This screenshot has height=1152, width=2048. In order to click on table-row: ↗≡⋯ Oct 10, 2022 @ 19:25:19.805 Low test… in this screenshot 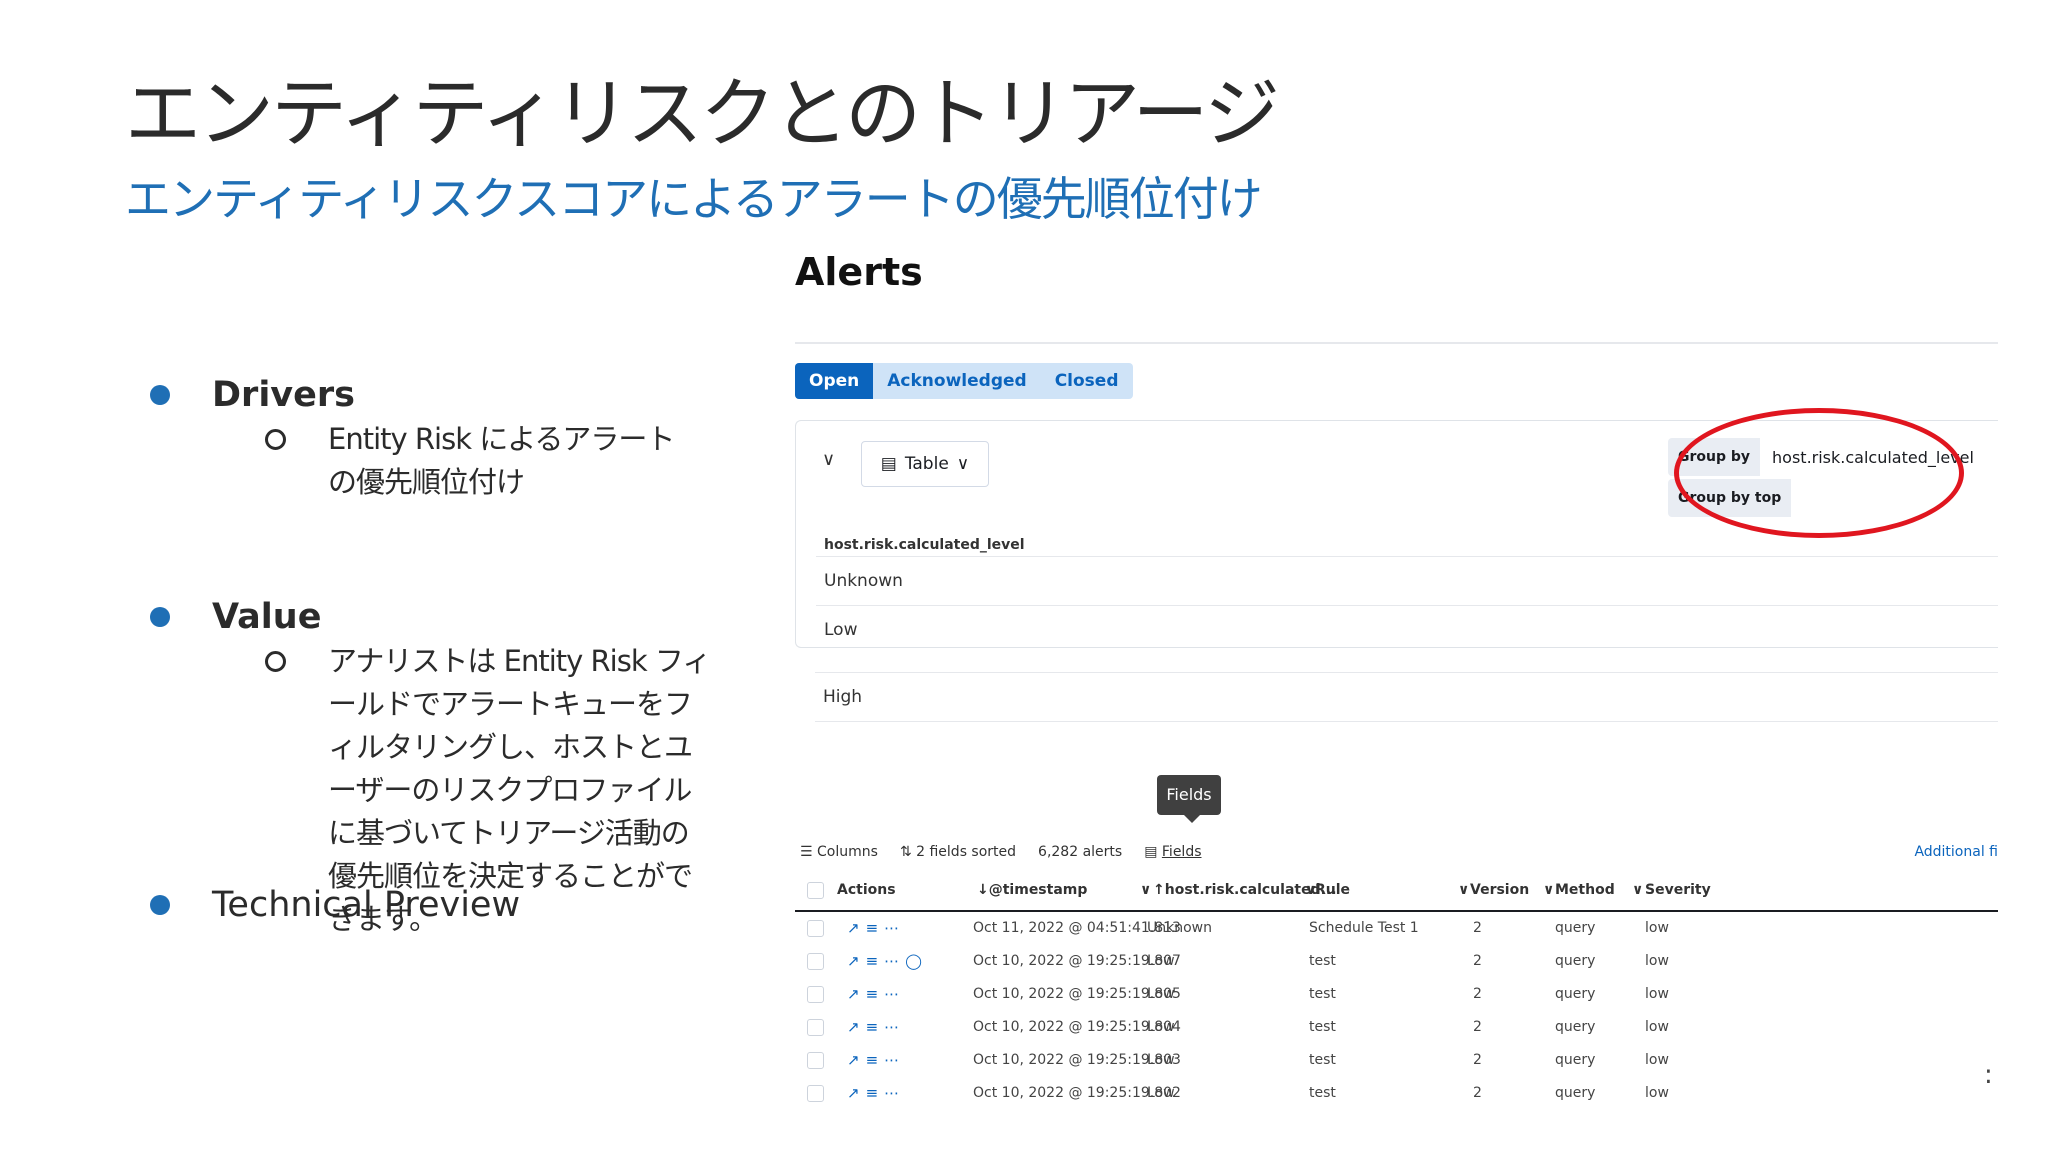, I will do `click(1396, 994)`.